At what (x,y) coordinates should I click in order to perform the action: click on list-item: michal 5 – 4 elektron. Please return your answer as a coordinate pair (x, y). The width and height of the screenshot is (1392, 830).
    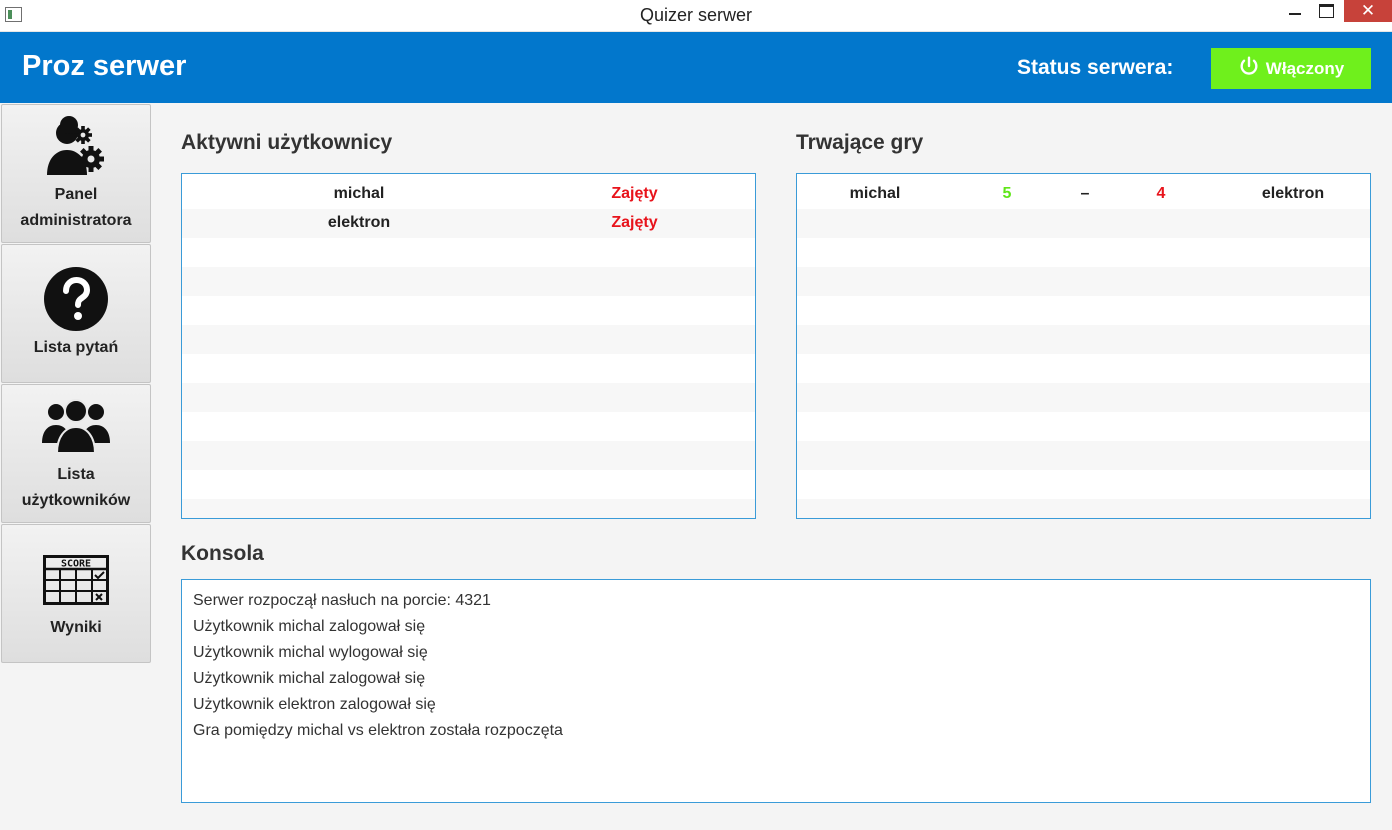
    Looking at the image, I should click on (1083, 194).